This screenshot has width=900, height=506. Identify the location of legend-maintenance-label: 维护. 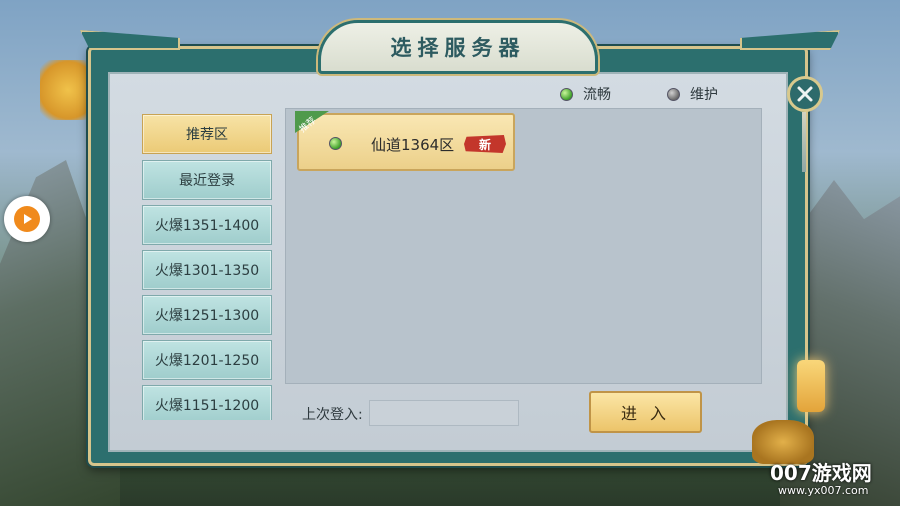
(704, 95).